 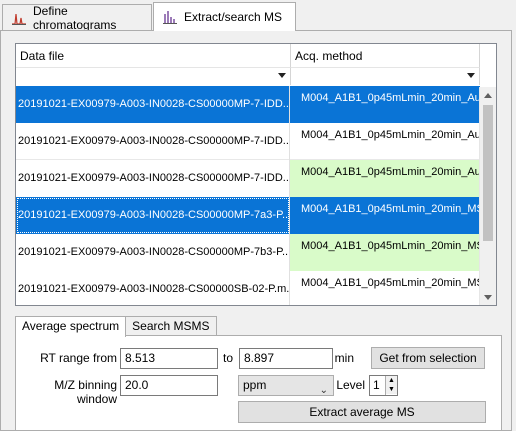 What do you see at coordinates (344, 358) in the screenshot?
I see `min-label: min` at bounding box center [344, 358].